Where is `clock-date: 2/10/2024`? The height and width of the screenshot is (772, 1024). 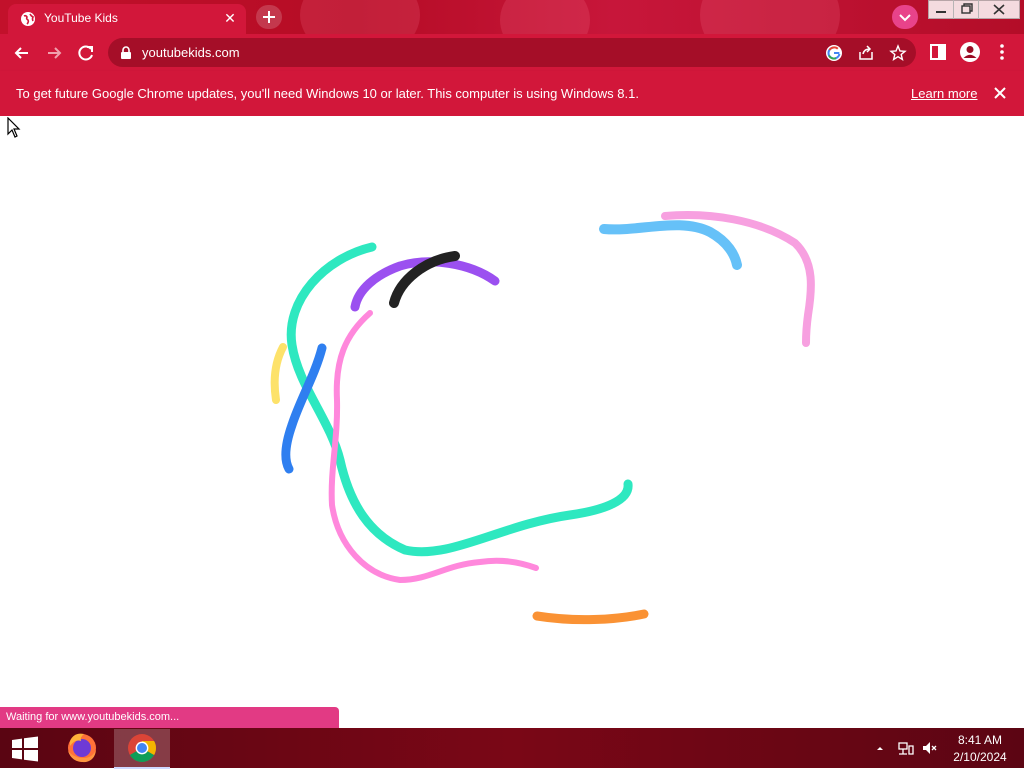
clock-date: 2/10/2024 is located at coordinates (980, 757).